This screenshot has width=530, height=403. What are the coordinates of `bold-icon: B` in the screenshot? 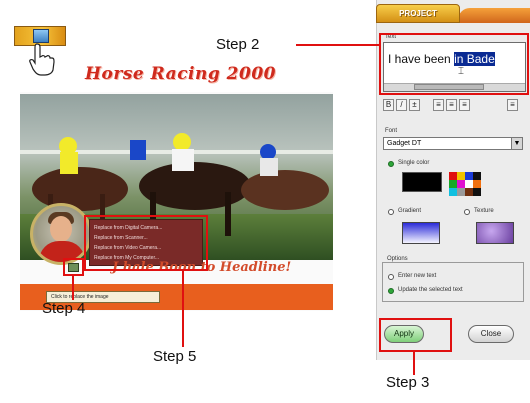 It's located at (388, 105).